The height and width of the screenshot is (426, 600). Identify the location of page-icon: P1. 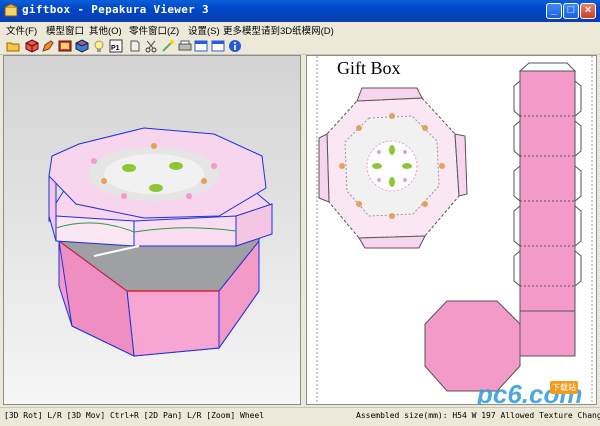
(116, 46).